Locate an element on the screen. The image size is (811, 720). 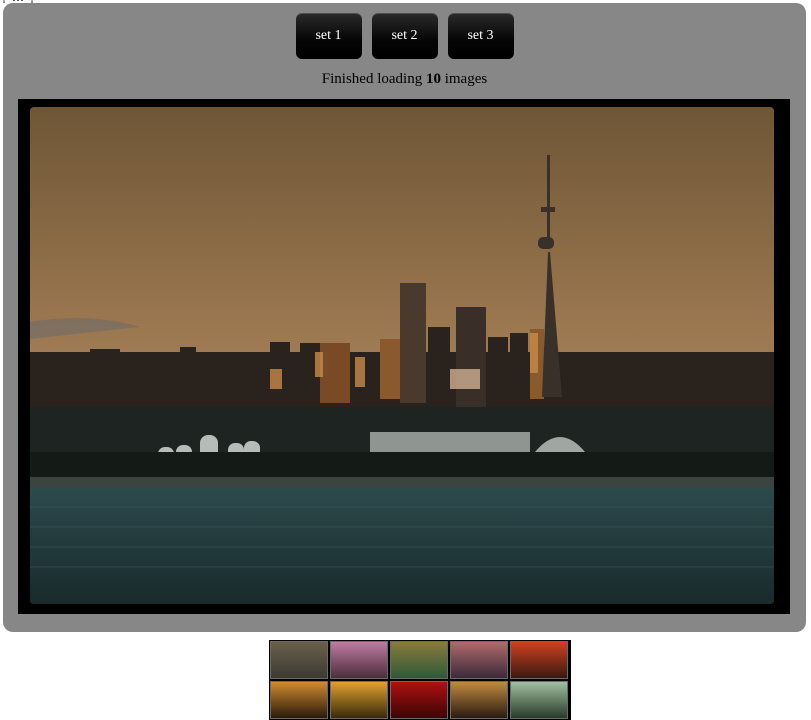
loading-status: Finished loading 10 images is located at coordinates (404, 79).